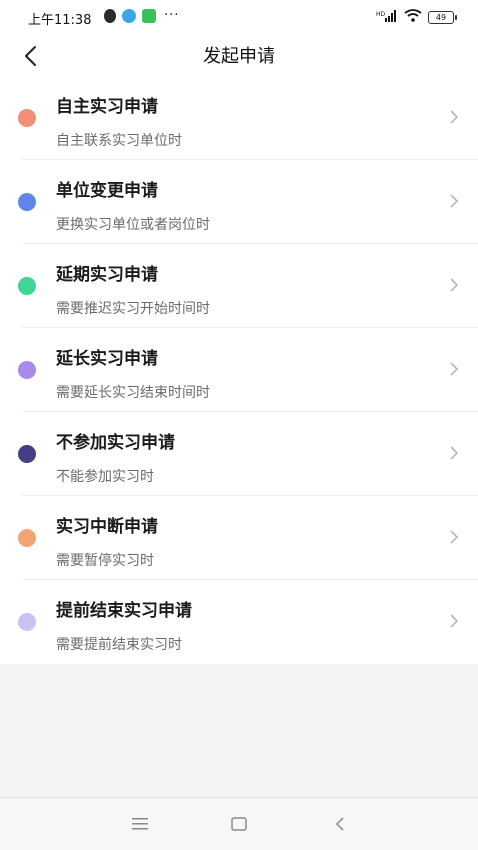 The height and width of the screenshot is (850, 478). I want to click on battery-icon: 49, so click(442, 17).